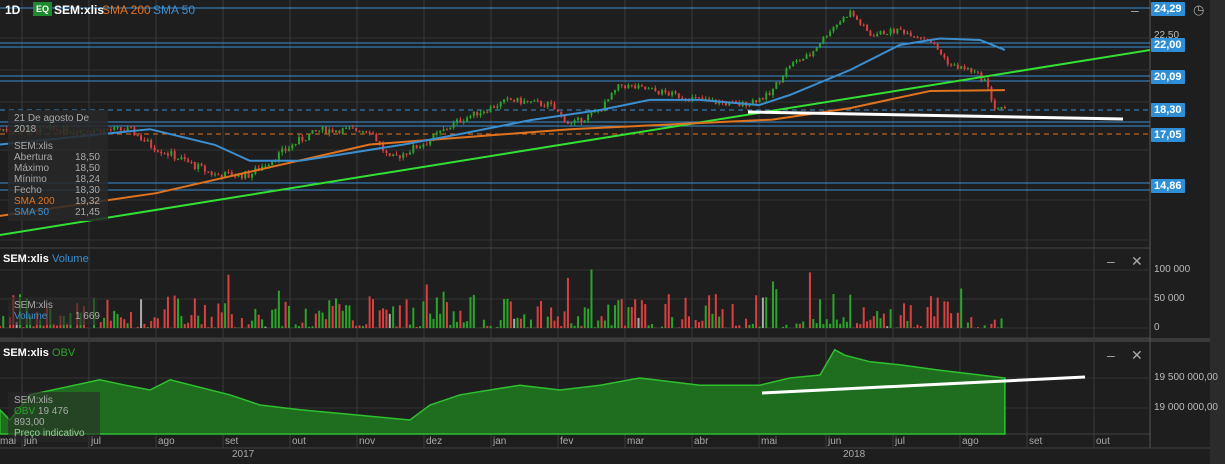 Image resolution: width=1225 pixels, height=464 pixels. Describe the element at coordinates (299, 441) in the screenshot. I see `month-label: out` at that location.